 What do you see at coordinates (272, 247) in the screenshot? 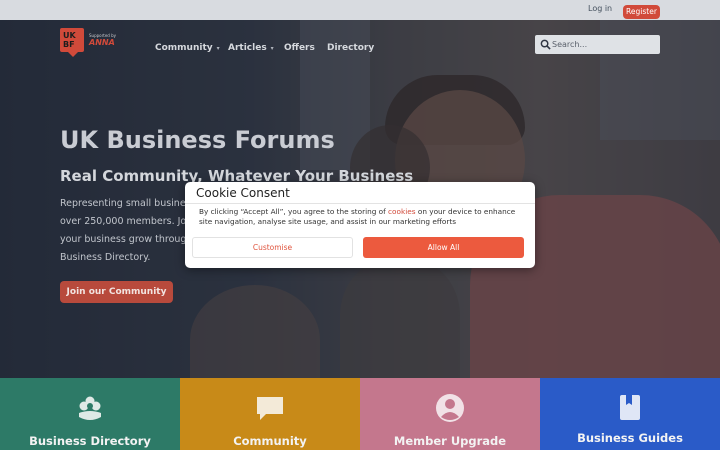
I see `customise-button: Customise` at bounding box center [272, 247].